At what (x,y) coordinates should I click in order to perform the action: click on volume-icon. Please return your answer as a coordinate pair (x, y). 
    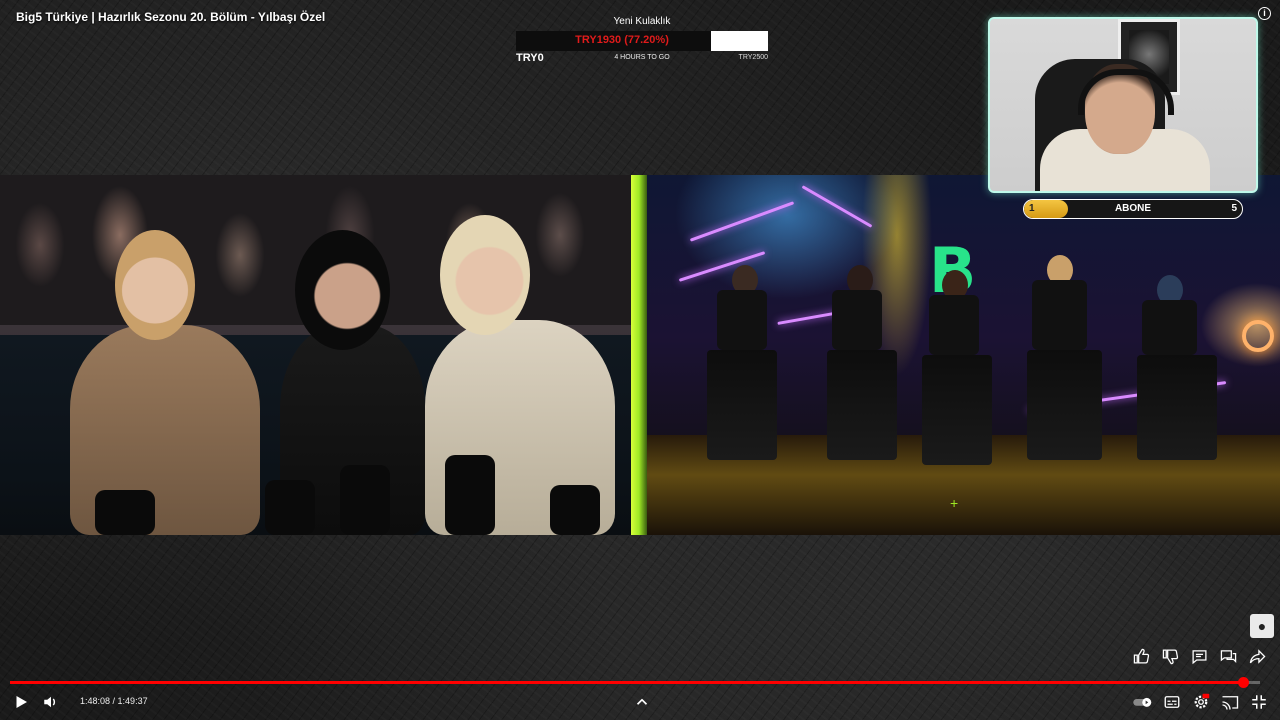
    Looking at the image, I should click on (51, 702).